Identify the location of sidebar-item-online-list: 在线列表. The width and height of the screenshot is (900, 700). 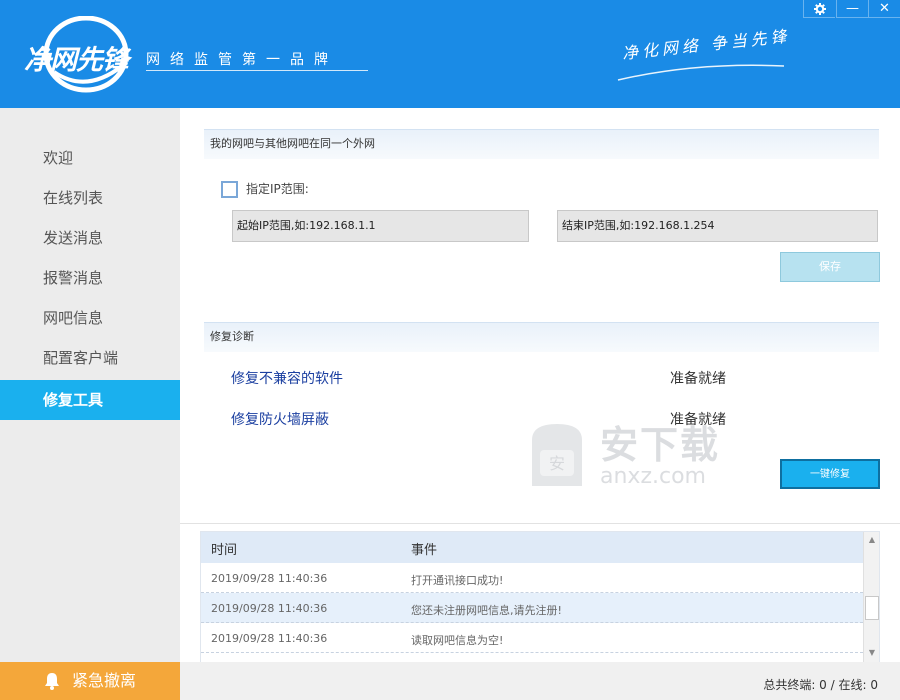
(90, 198).